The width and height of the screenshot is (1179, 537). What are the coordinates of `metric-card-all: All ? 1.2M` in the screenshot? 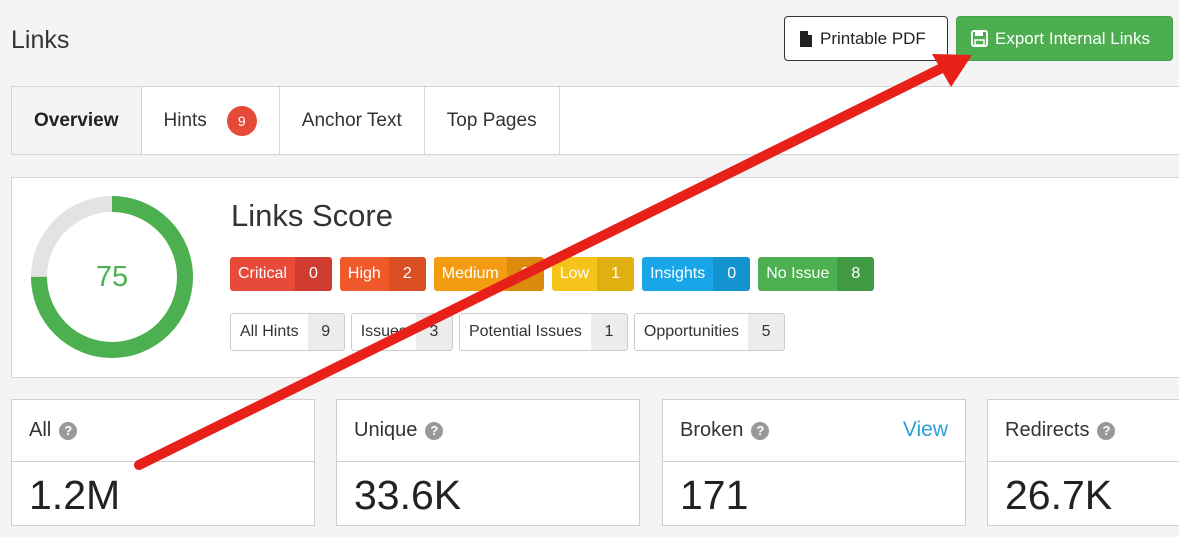 It's located at (163, 462).